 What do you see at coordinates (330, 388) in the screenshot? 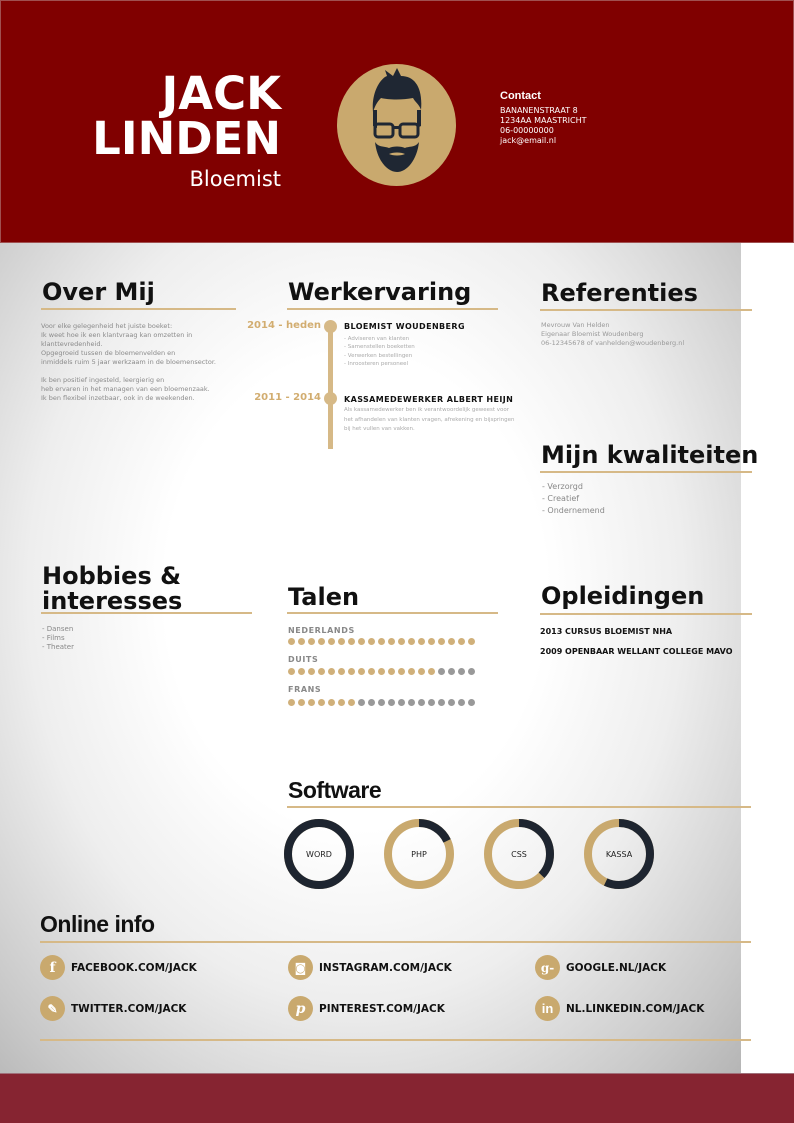
I see `timeline-line` at bounding box center [330, 388].